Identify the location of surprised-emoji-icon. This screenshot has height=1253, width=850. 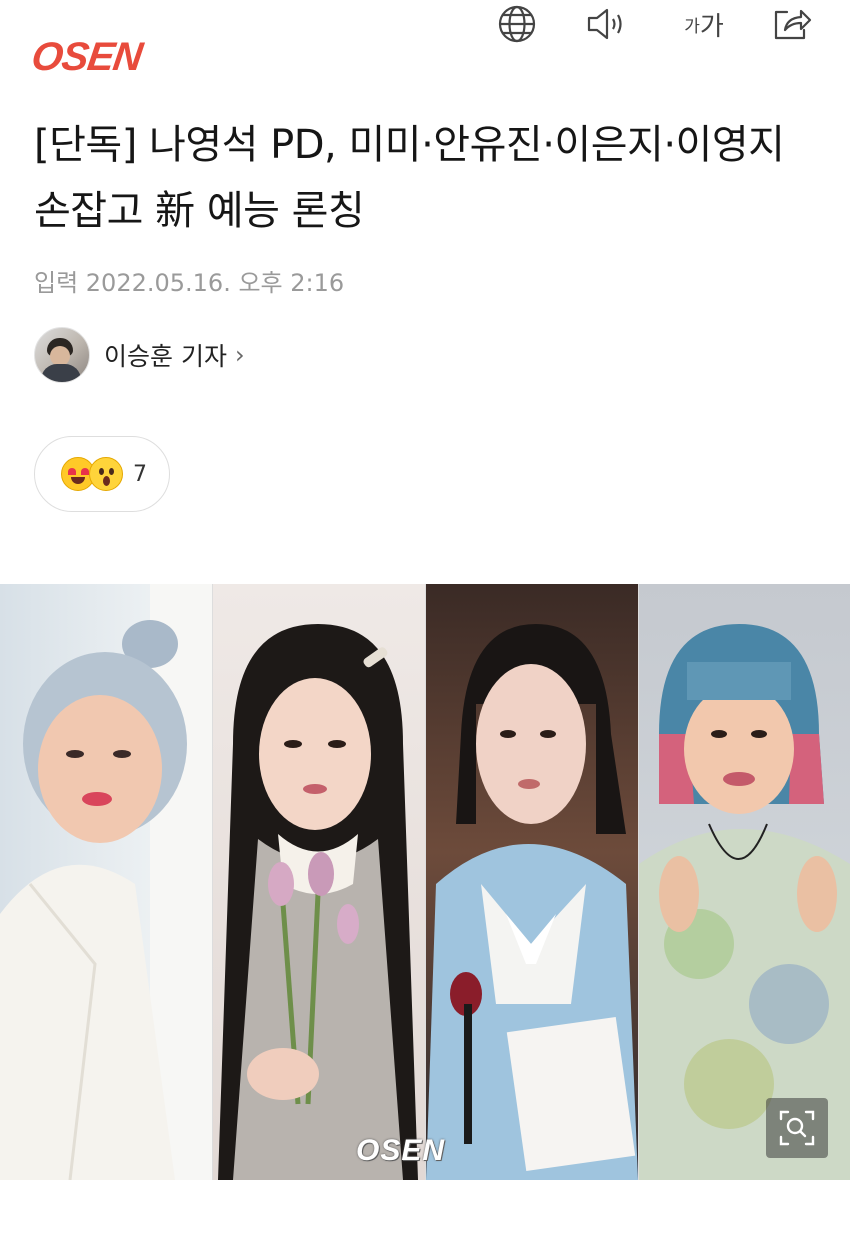
(106, 474).